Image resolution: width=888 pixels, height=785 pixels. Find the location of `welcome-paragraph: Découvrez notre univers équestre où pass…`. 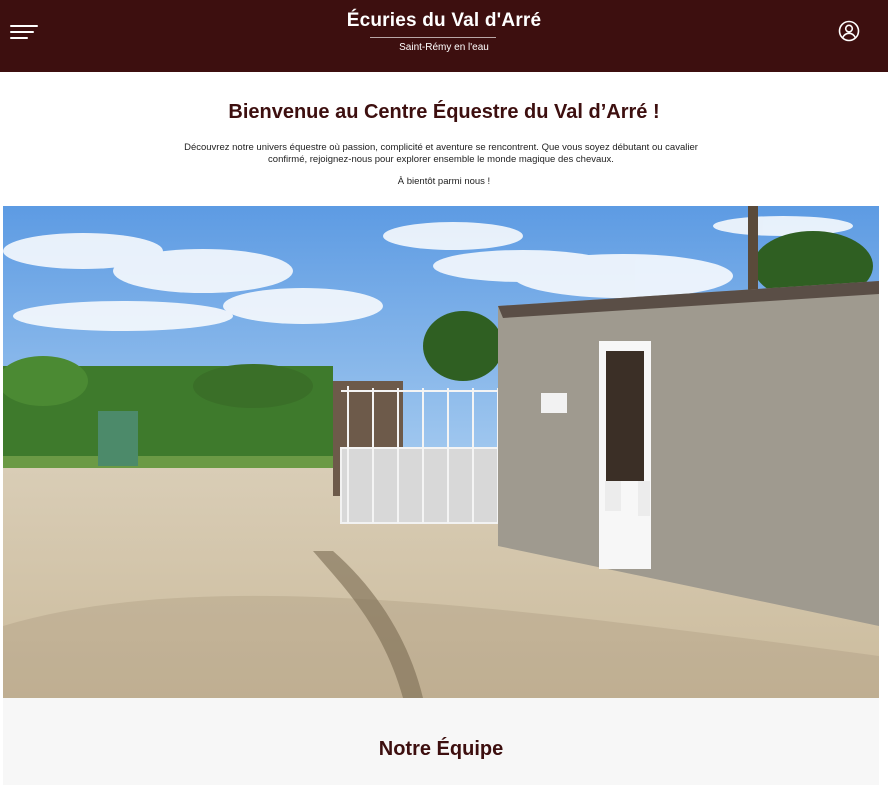

welcome-paragraph: Découvrez notre univers équestre où pass… is located at coordinates (441, 153).